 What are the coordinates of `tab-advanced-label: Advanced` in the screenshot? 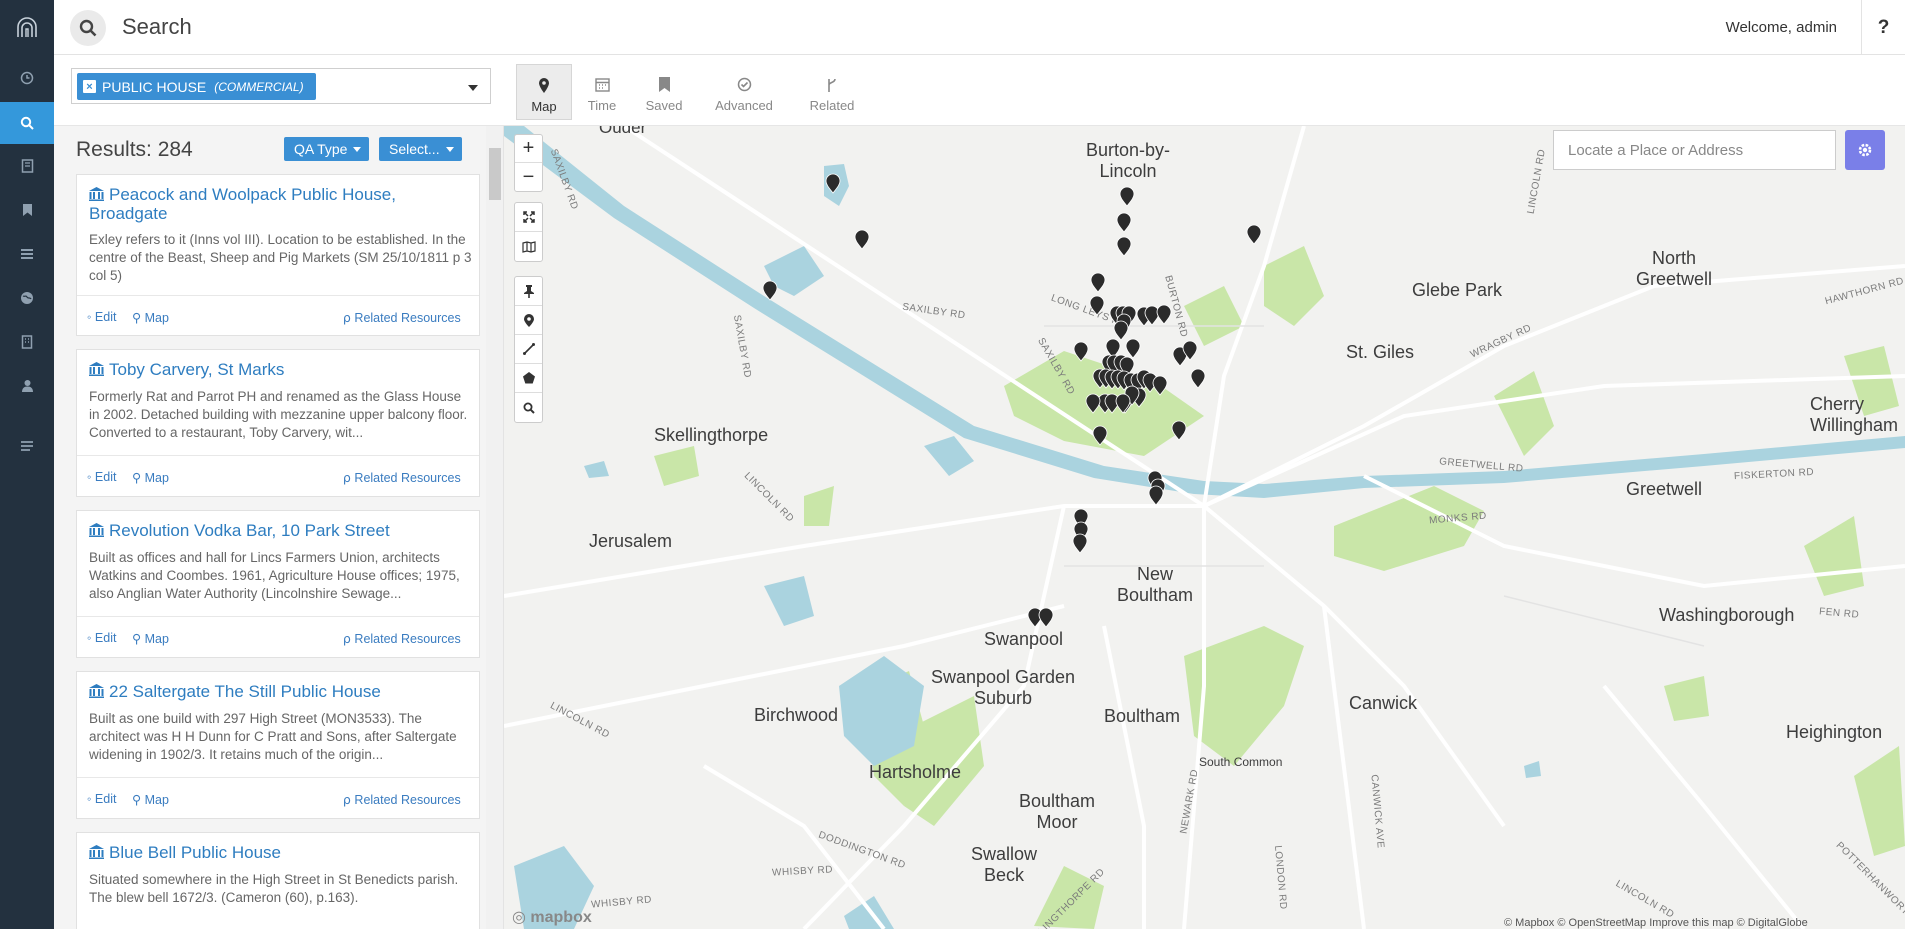 It's located at (744, 105).